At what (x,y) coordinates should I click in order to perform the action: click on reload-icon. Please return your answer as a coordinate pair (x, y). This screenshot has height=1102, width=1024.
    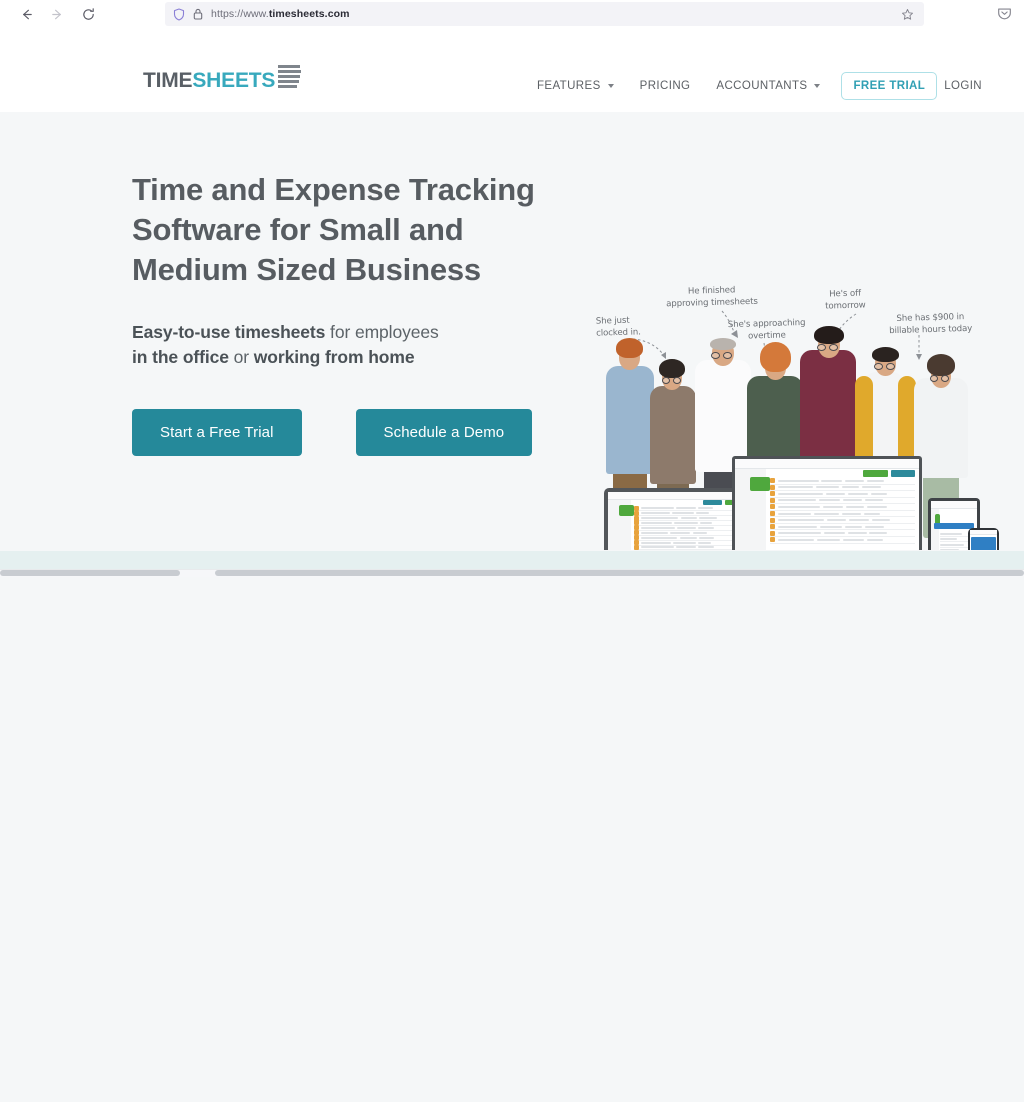
    Looking at the image, I should click on (88, 14).